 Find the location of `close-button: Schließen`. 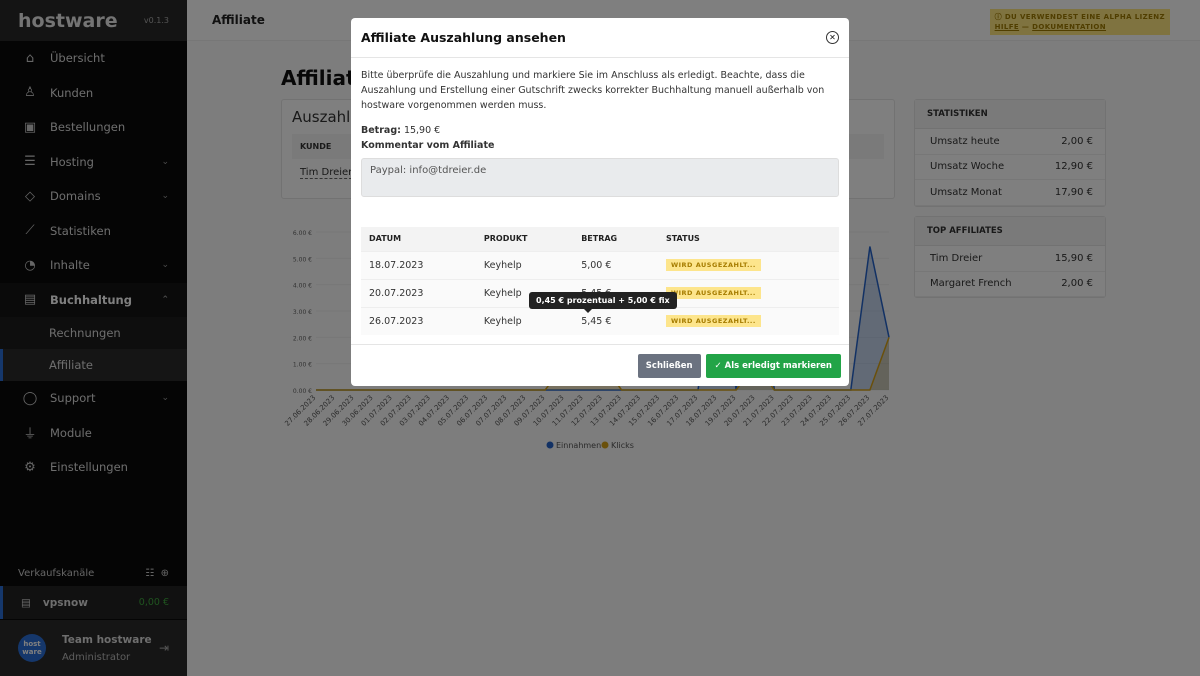

close-button: Schließen is located at coordinates (669, 365).